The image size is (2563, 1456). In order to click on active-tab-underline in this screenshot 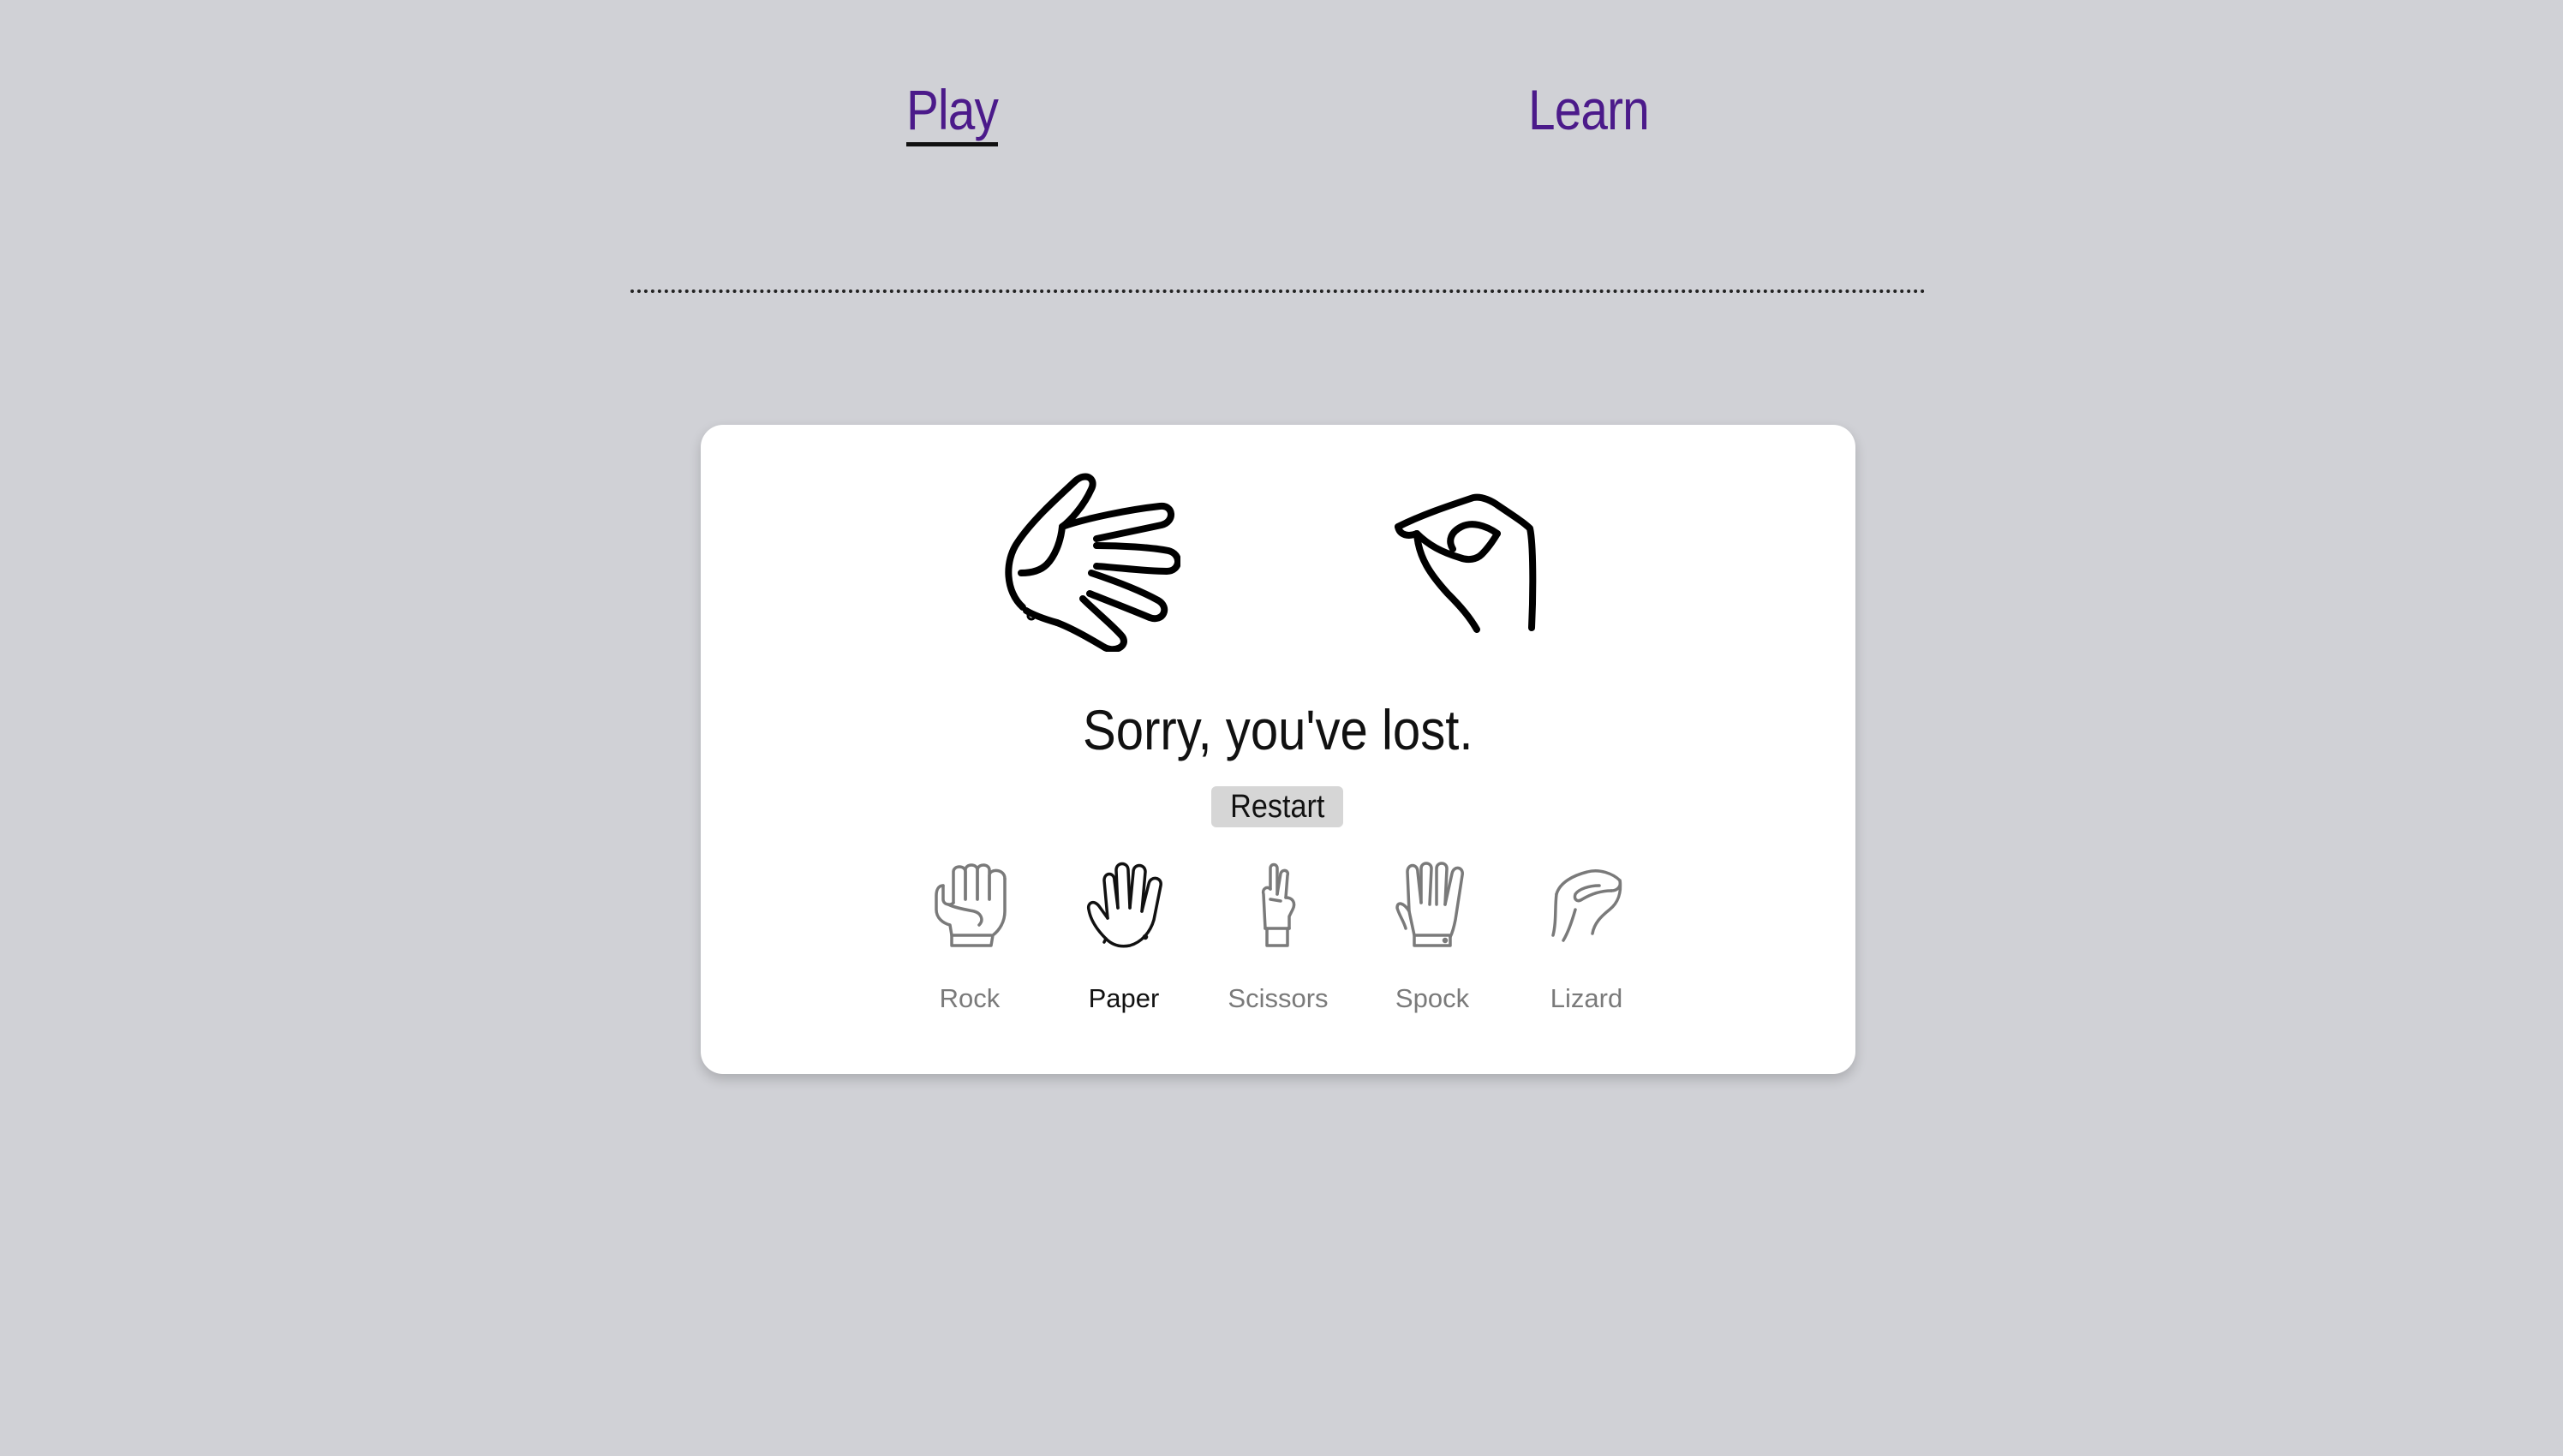, I will do `click(952, 144)`.